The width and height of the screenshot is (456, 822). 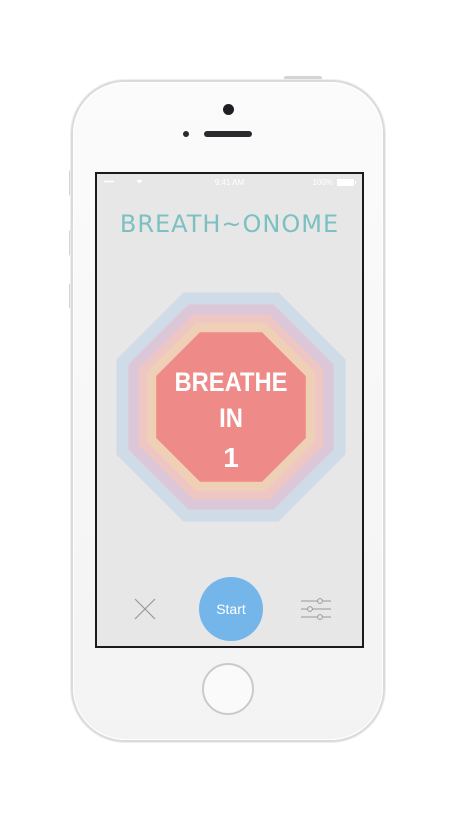 I want to click on breathe-prompt: BREATHE IN, so click(x=230, y=400).